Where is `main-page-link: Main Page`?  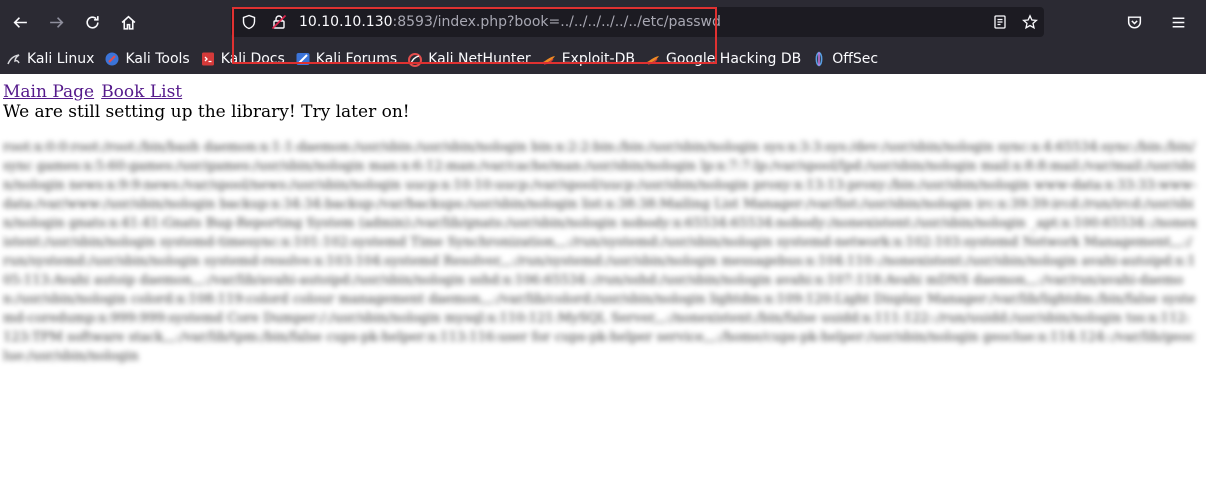 main-page-link: Main Page is located at coordinates (48, 92).